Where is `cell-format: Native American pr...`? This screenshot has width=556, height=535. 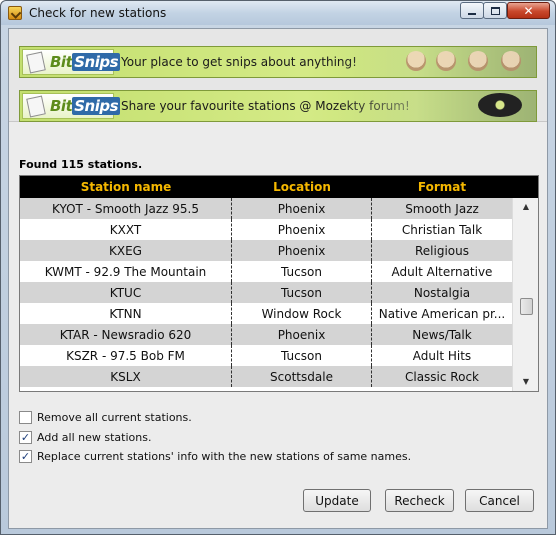 cell-format: Native American pr... is located at coordinates (442, 313).